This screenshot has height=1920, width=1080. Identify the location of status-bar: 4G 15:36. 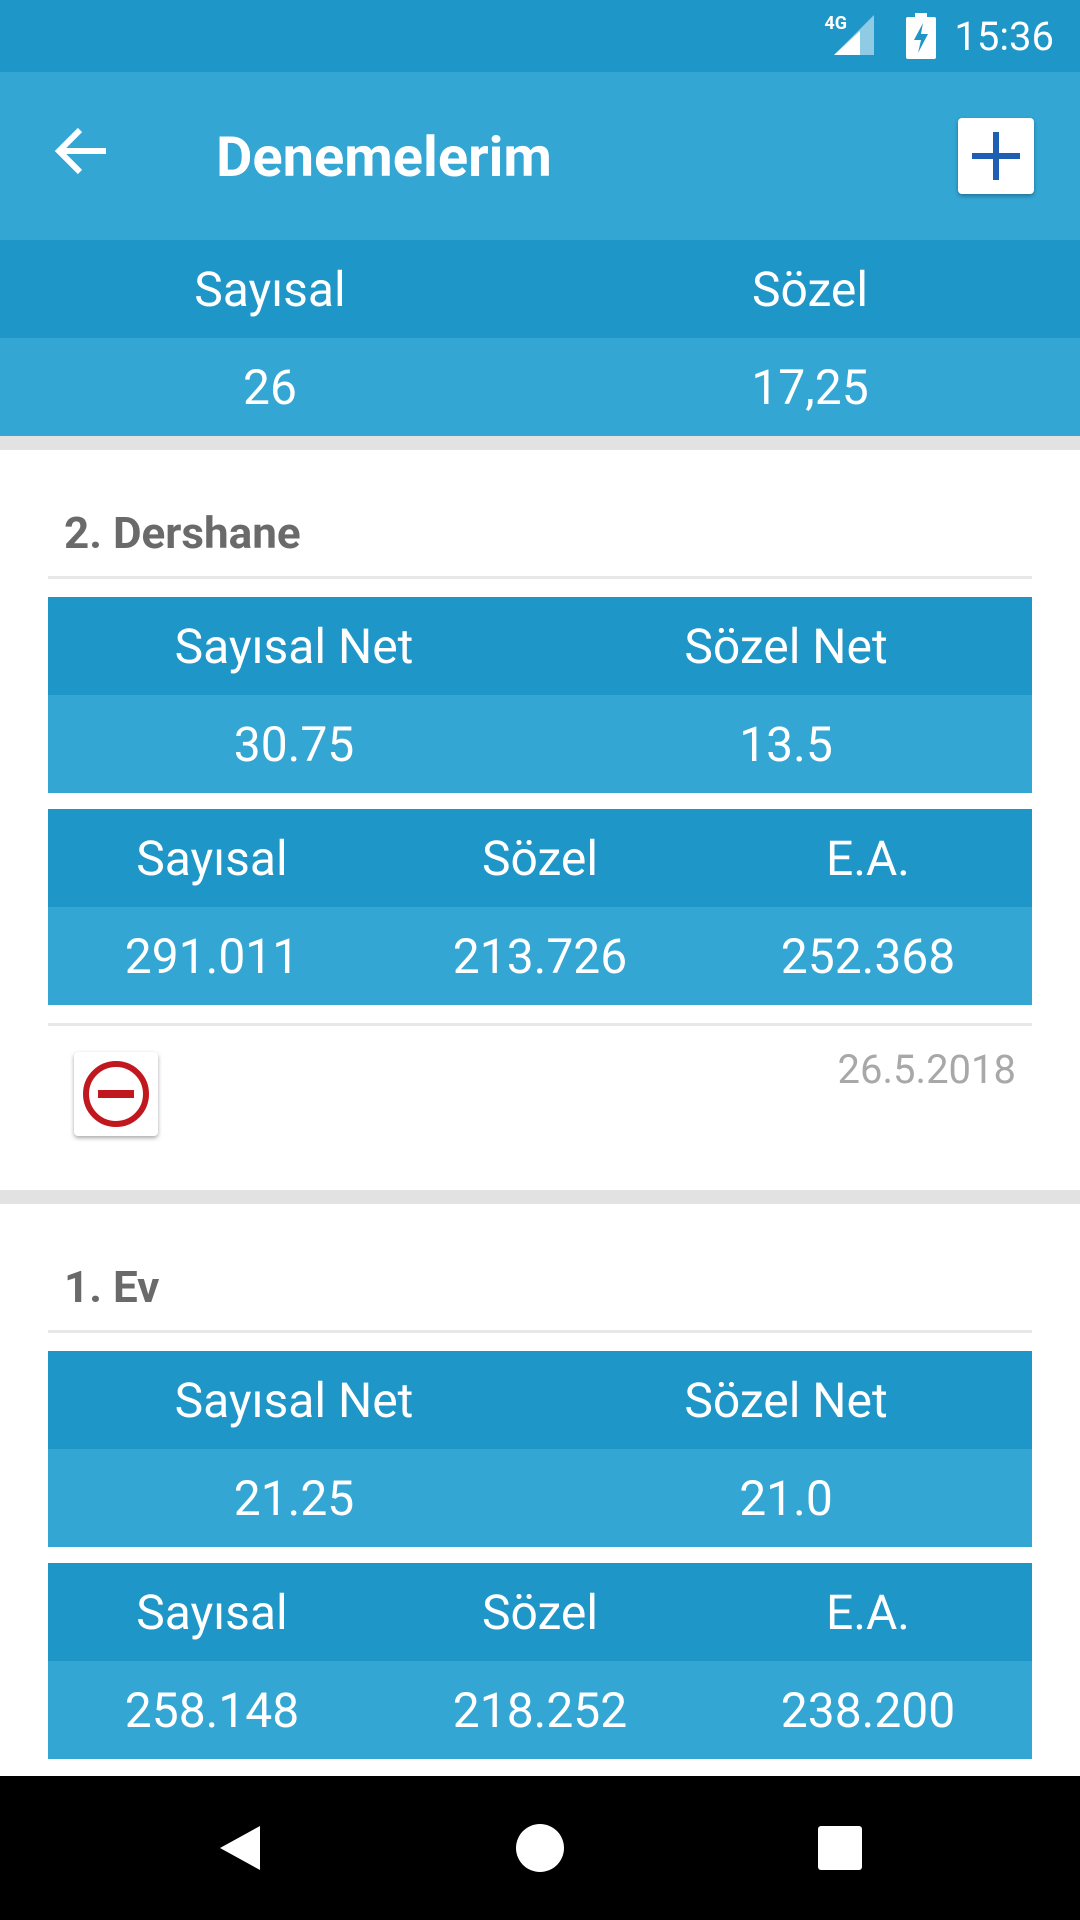
(540, 36).